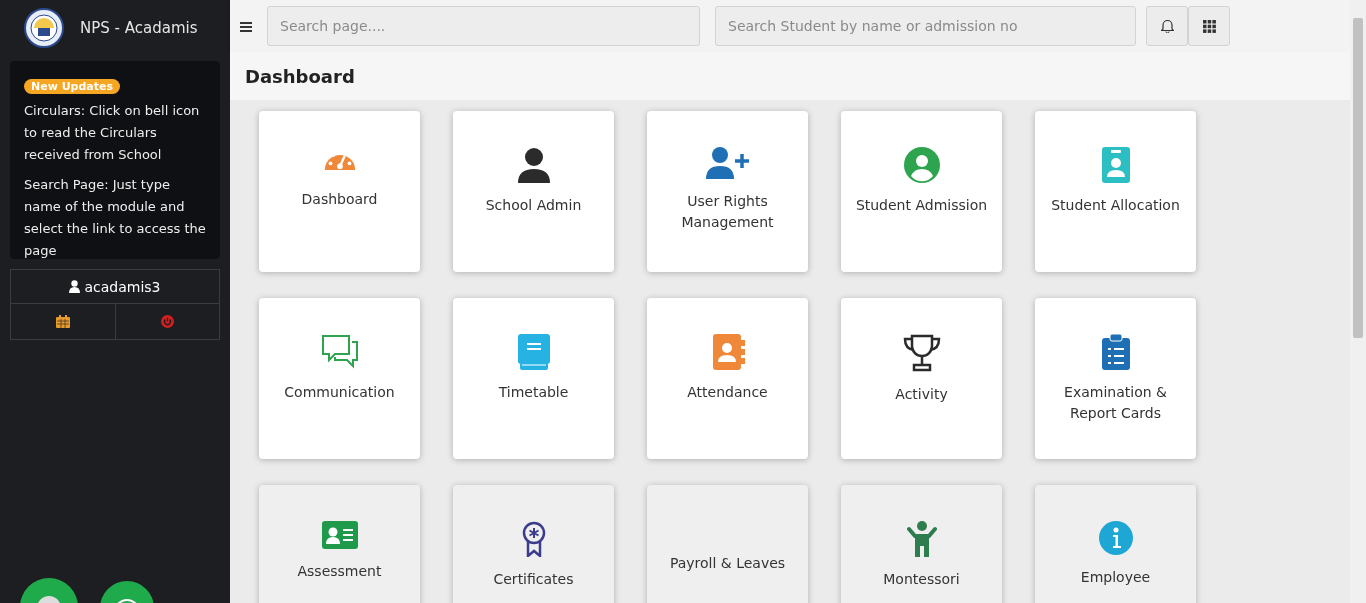  Describe the element at coordinates (921, 539) in the screenshot. I see `child-figure-icon` at that location.